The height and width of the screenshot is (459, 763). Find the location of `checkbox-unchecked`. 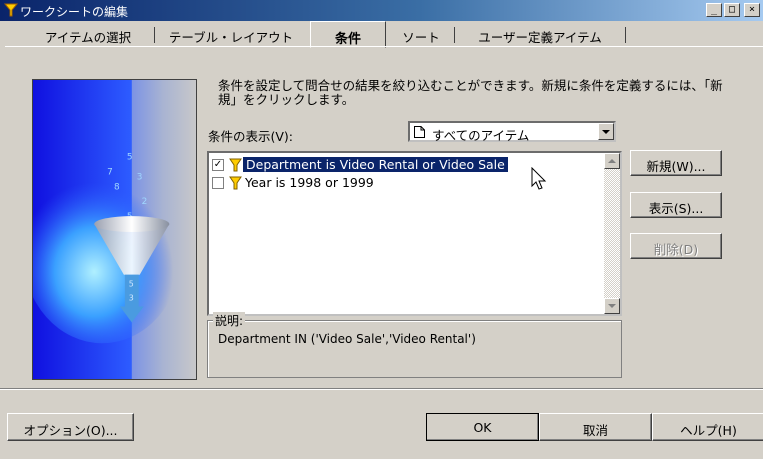

checkbox-unchecked is located at coordinates (218, 183).